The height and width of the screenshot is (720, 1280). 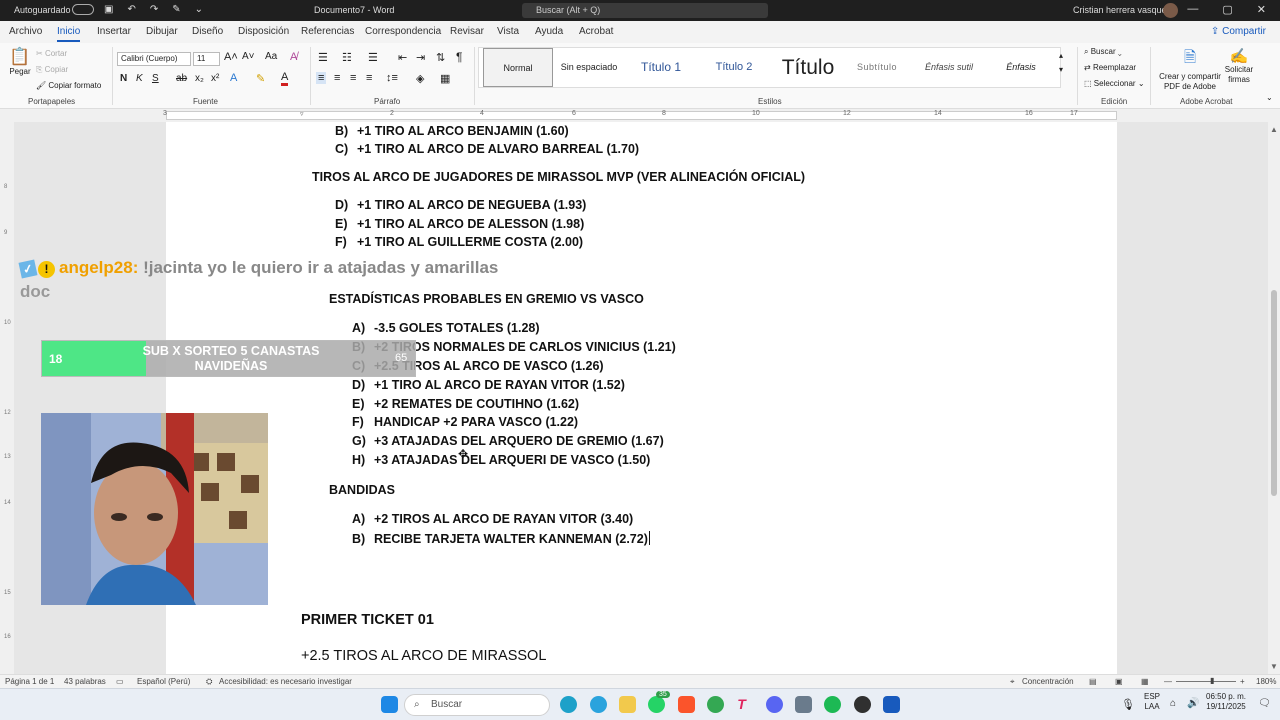 I want to click on styles-scroll-up-icon: ▴, so click(x=1061, y=55).